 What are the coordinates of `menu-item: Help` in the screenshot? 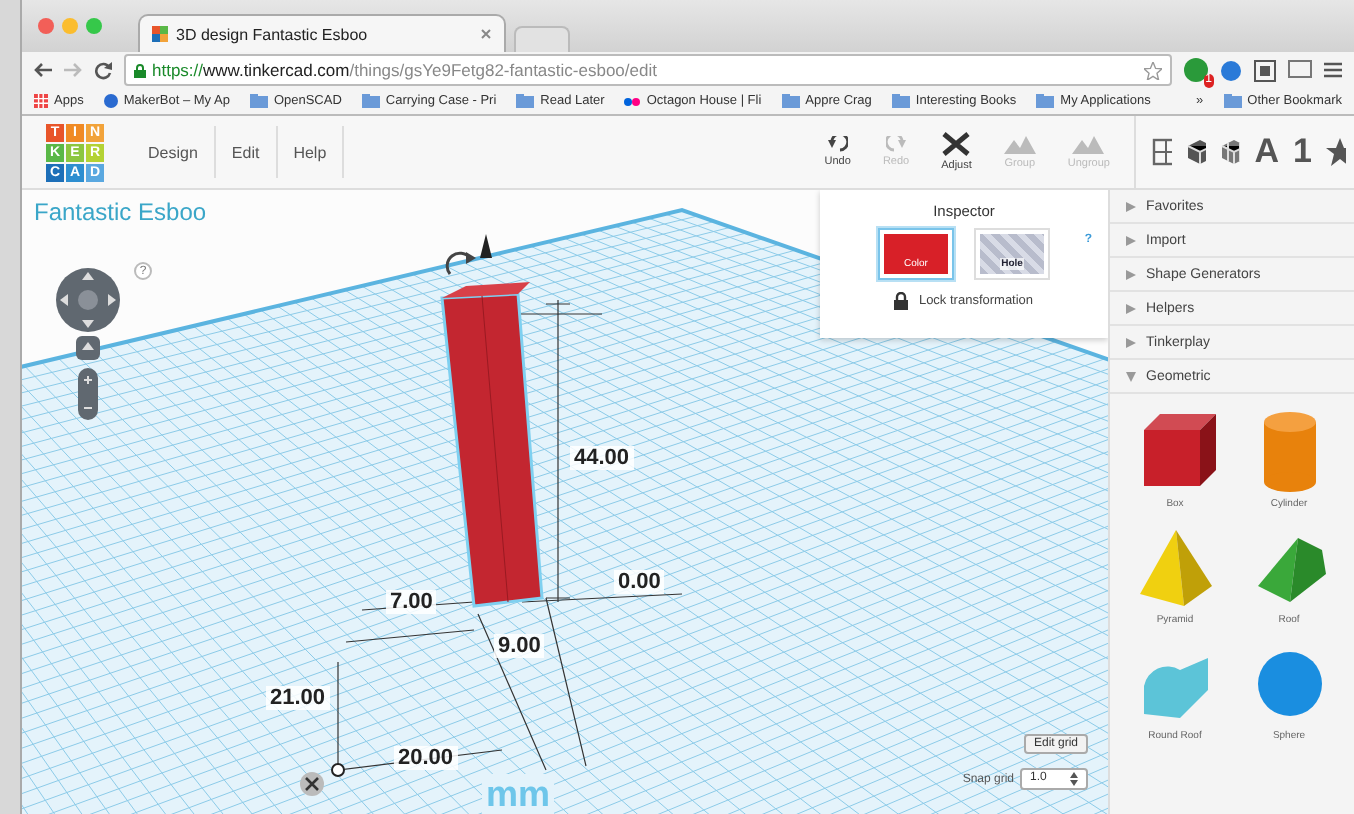 It's located at (311, 152).